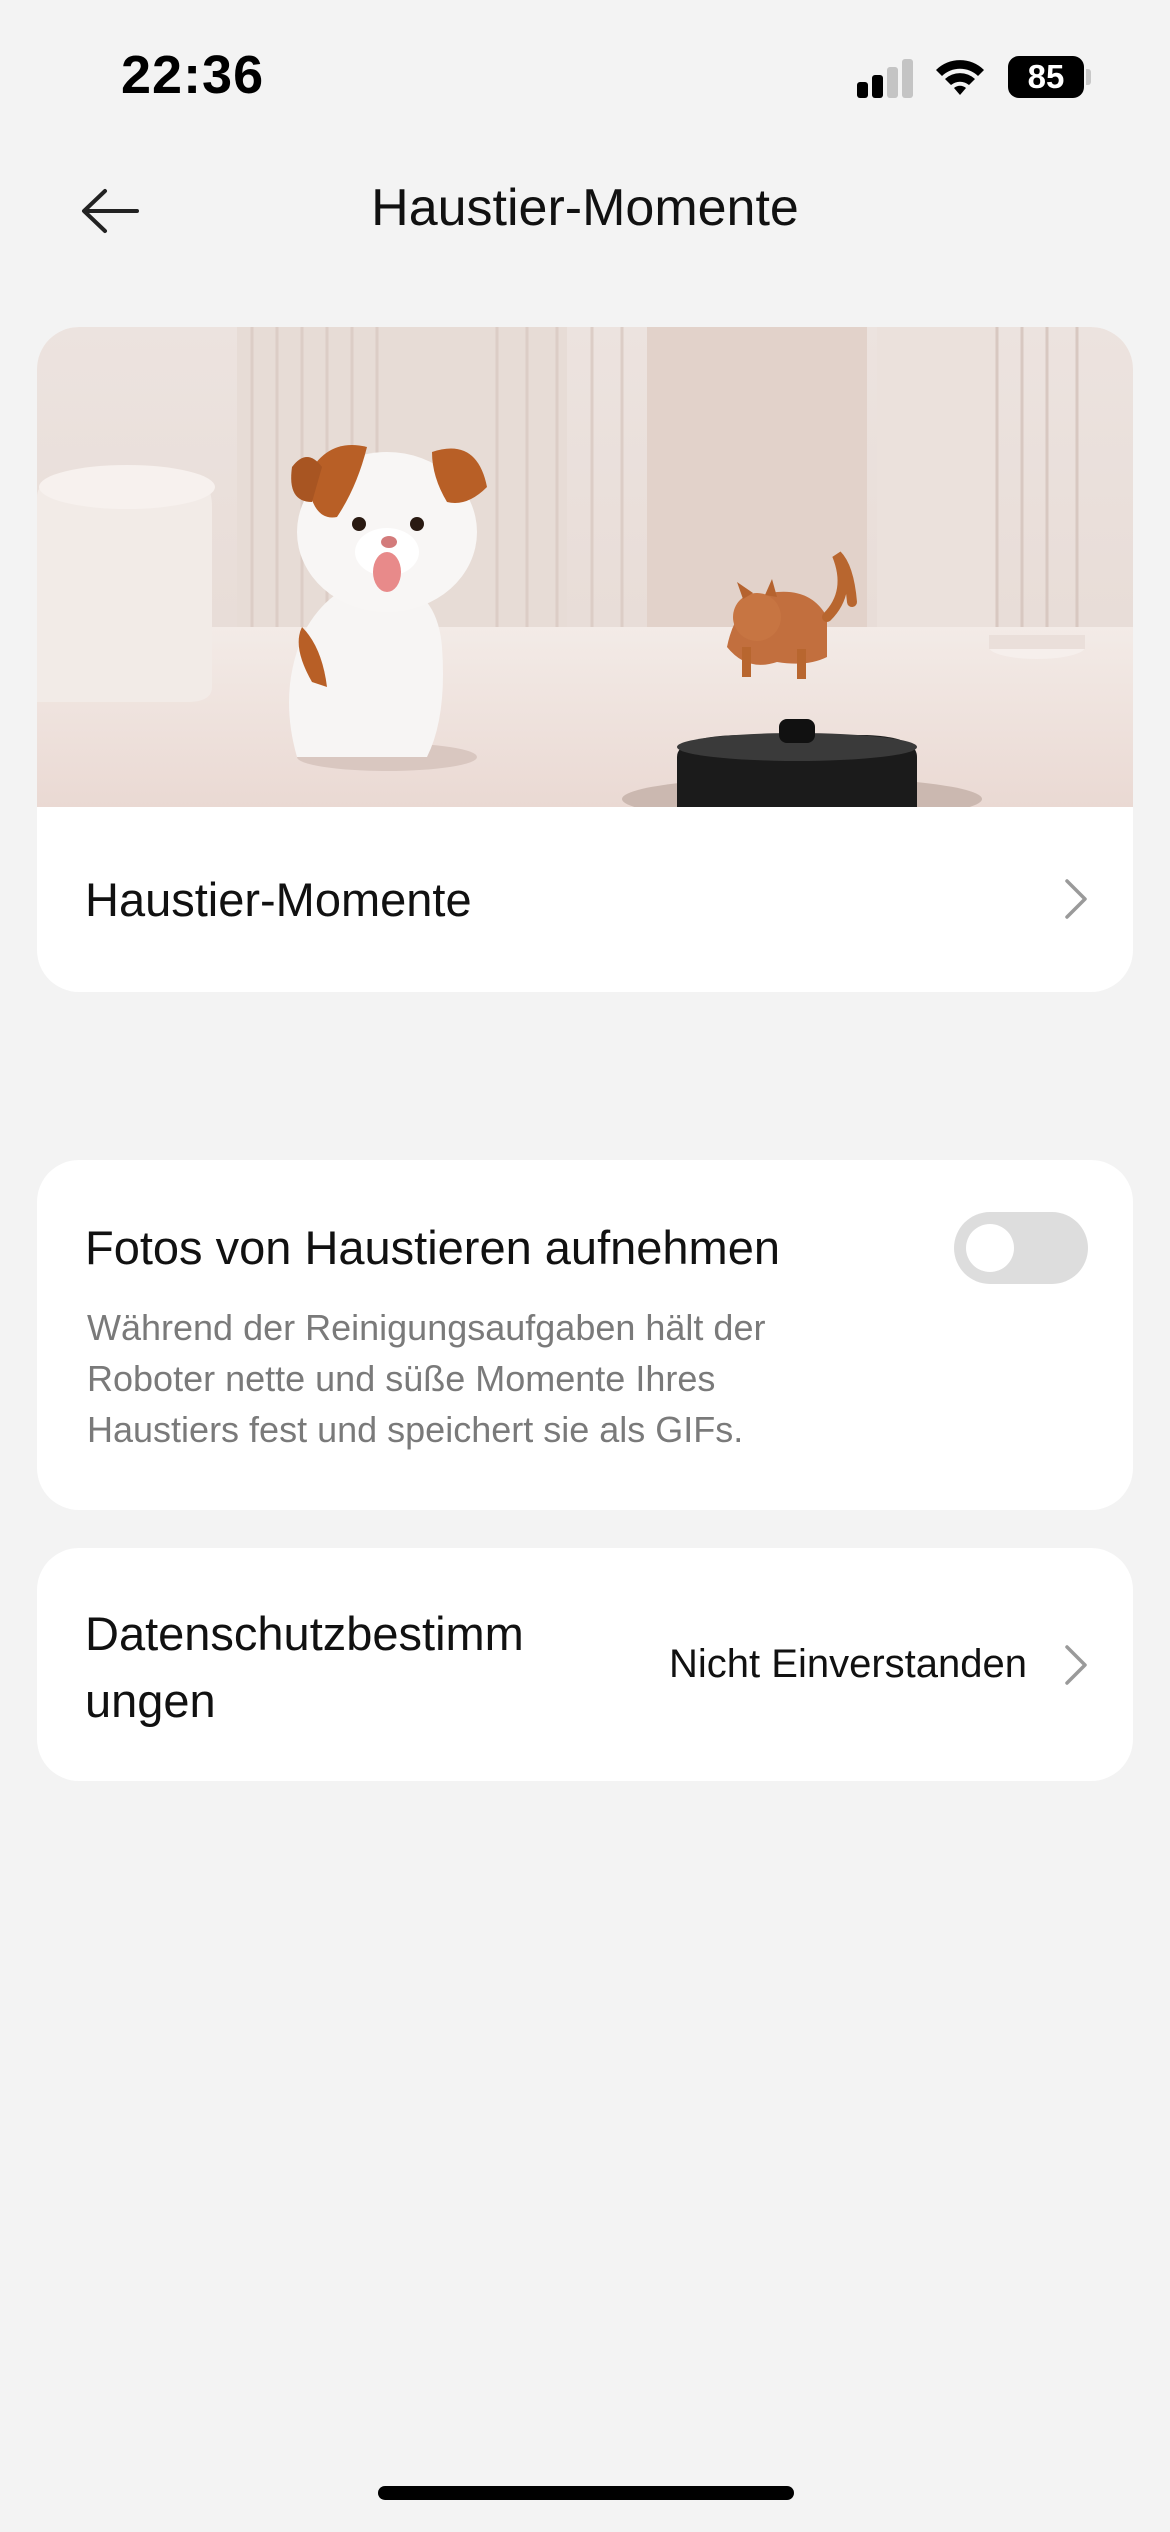  What do you see at coordinates (848, 1664) in the screenshot?
I see `privacy-status: Nicht Einverstanden` at bounding box center [848, 1664].